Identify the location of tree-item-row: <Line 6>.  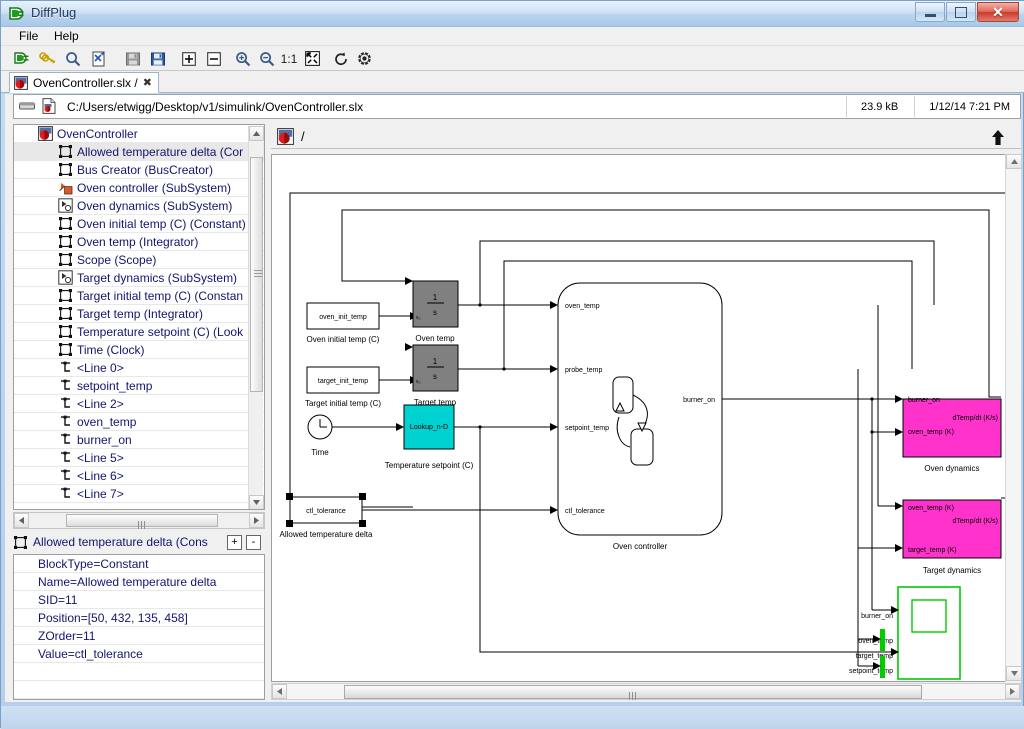
(139, 476).